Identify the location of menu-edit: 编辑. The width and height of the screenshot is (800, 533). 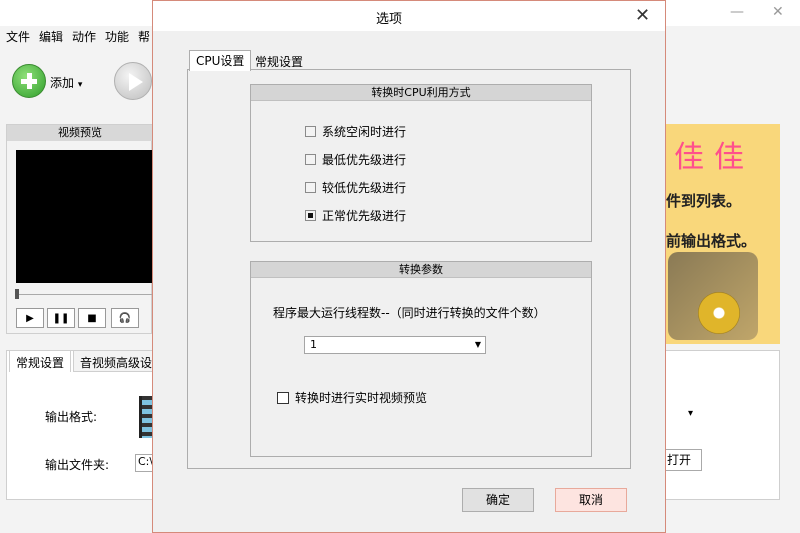
(51, 36).